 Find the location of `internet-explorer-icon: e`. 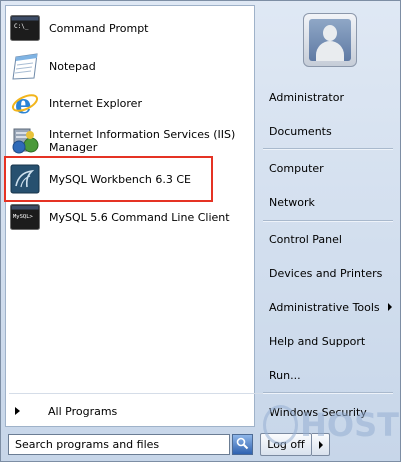

internet-explorer-icon: e is located at coordinates (25, 103).